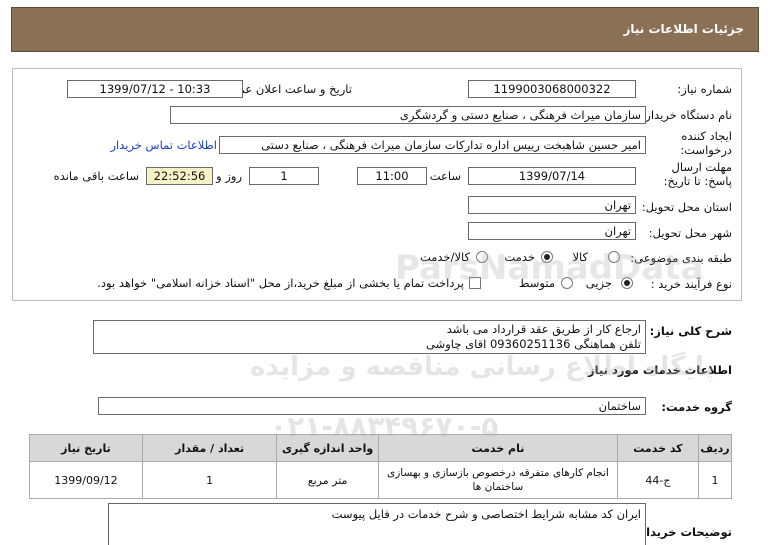 The image size is (770, 545). Describe the element at coordinates (681, 258) in the screenshot. I see `category-label: طبقه بندی موضوعی:` at that location.